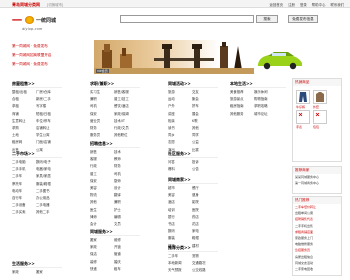 The image size is (350, 280). I want to click on category-link: 聚会, so click(204, 99).